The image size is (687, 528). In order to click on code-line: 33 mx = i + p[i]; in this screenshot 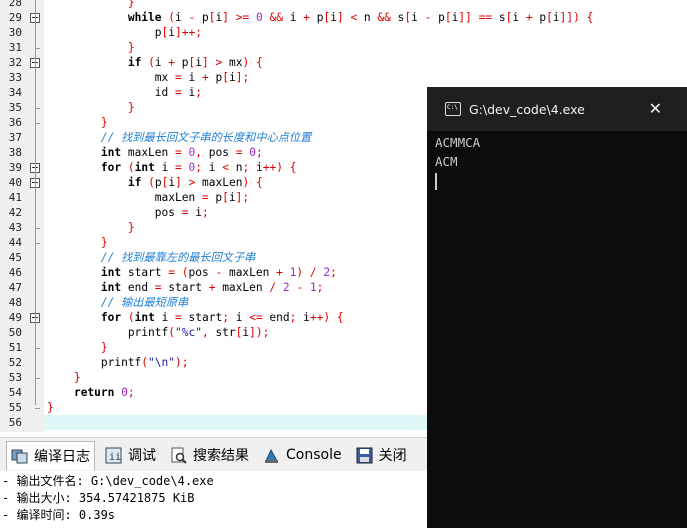, I will do `click(343, 77)`.